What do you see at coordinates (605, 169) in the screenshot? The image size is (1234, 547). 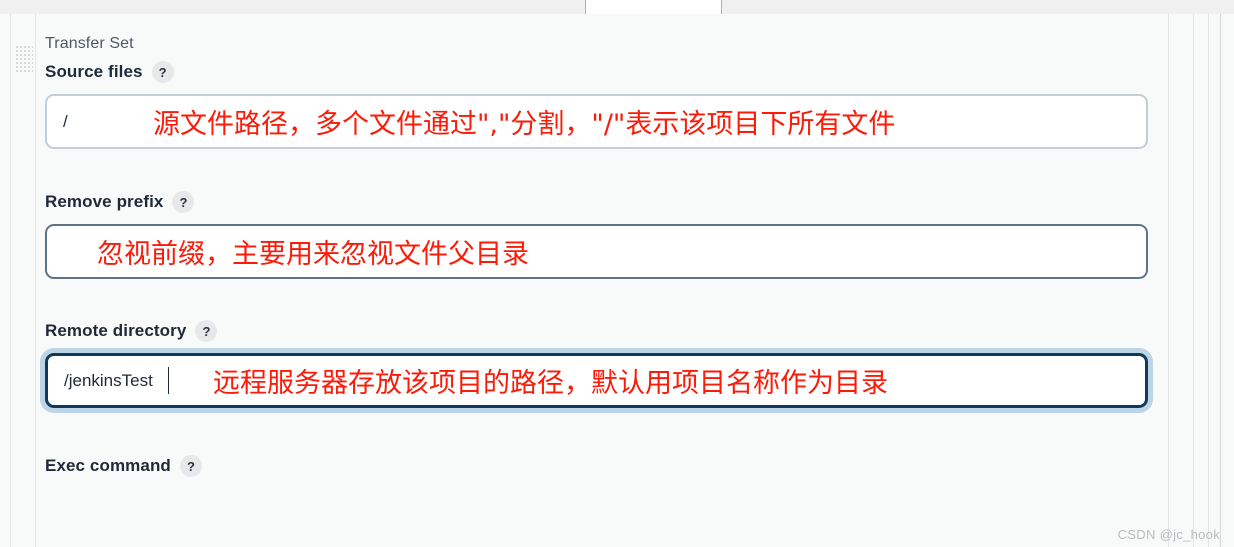 I see `spacer-after-source-files` at bounding box center [605, 169].